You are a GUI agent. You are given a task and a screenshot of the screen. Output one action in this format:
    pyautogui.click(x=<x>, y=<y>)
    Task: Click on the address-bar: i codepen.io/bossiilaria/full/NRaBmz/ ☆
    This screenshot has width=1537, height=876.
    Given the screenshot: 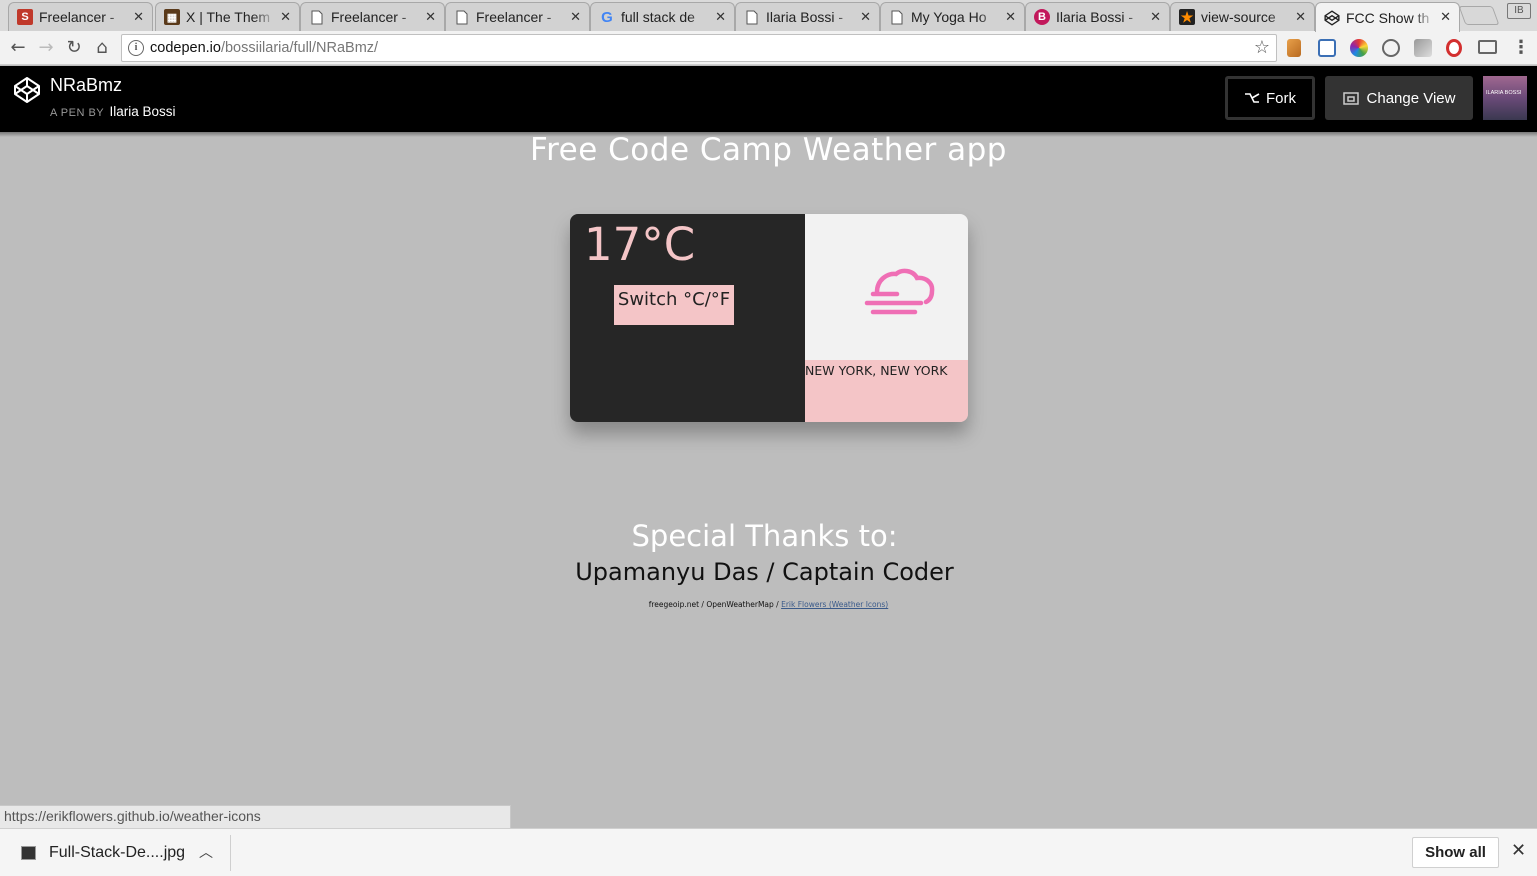 What is the action you would take?
    pyautogui.click(x=699, y=48)
    